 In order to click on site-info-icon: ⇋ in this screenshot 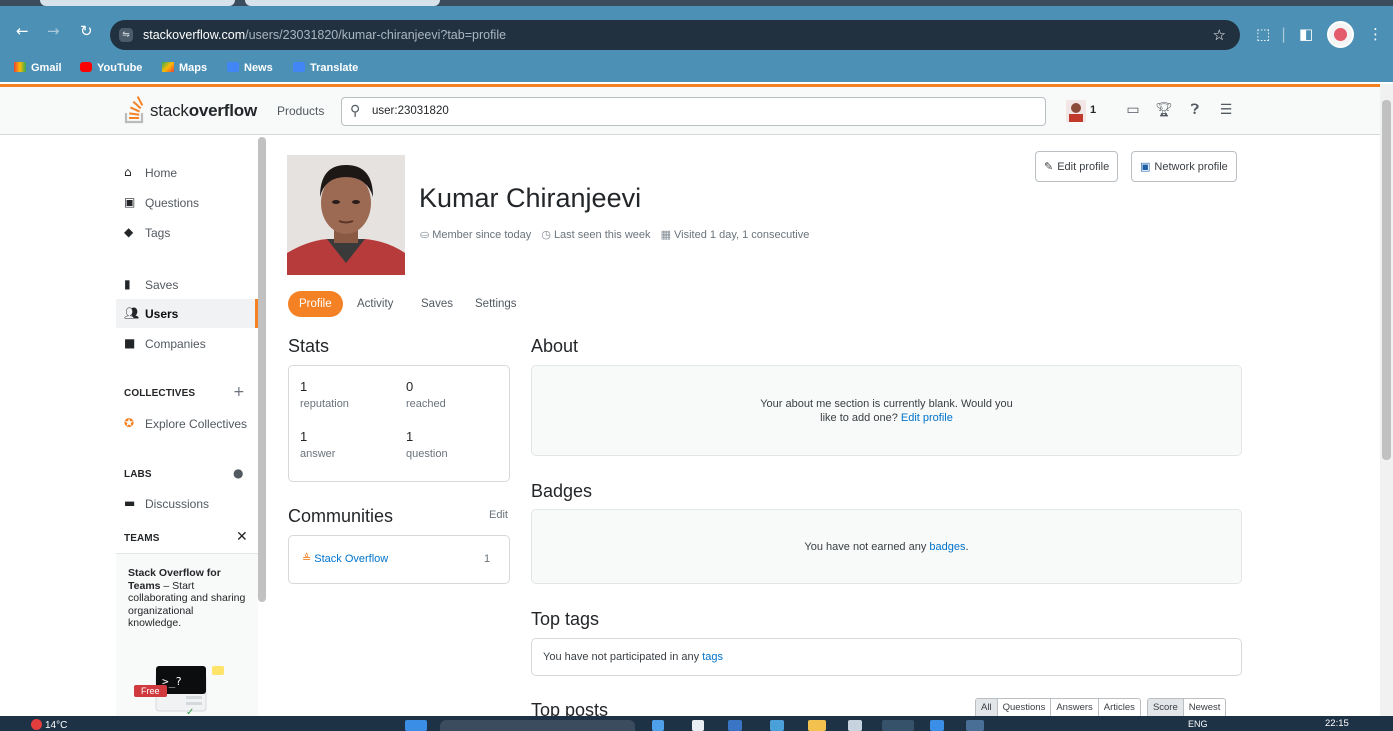, I will do `click(126, 35)`.